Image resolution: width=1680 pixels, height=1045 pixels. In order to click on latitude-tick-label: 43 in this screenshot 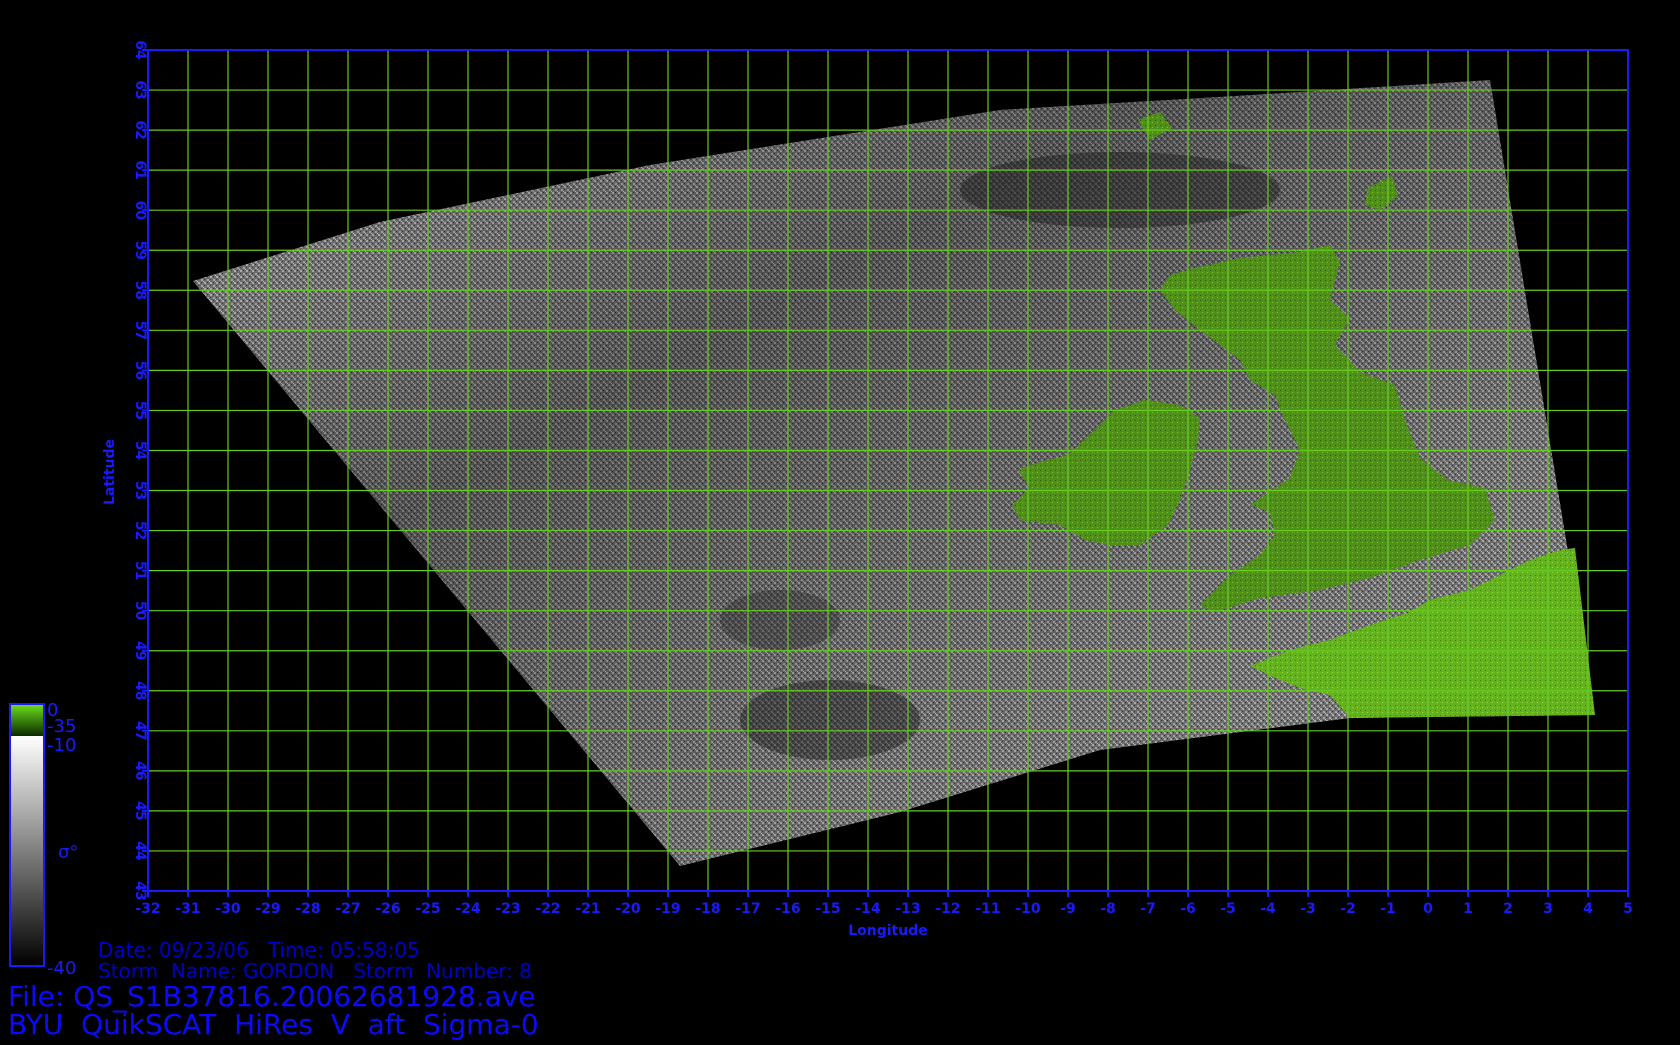, I will do `click(140, 890)`.